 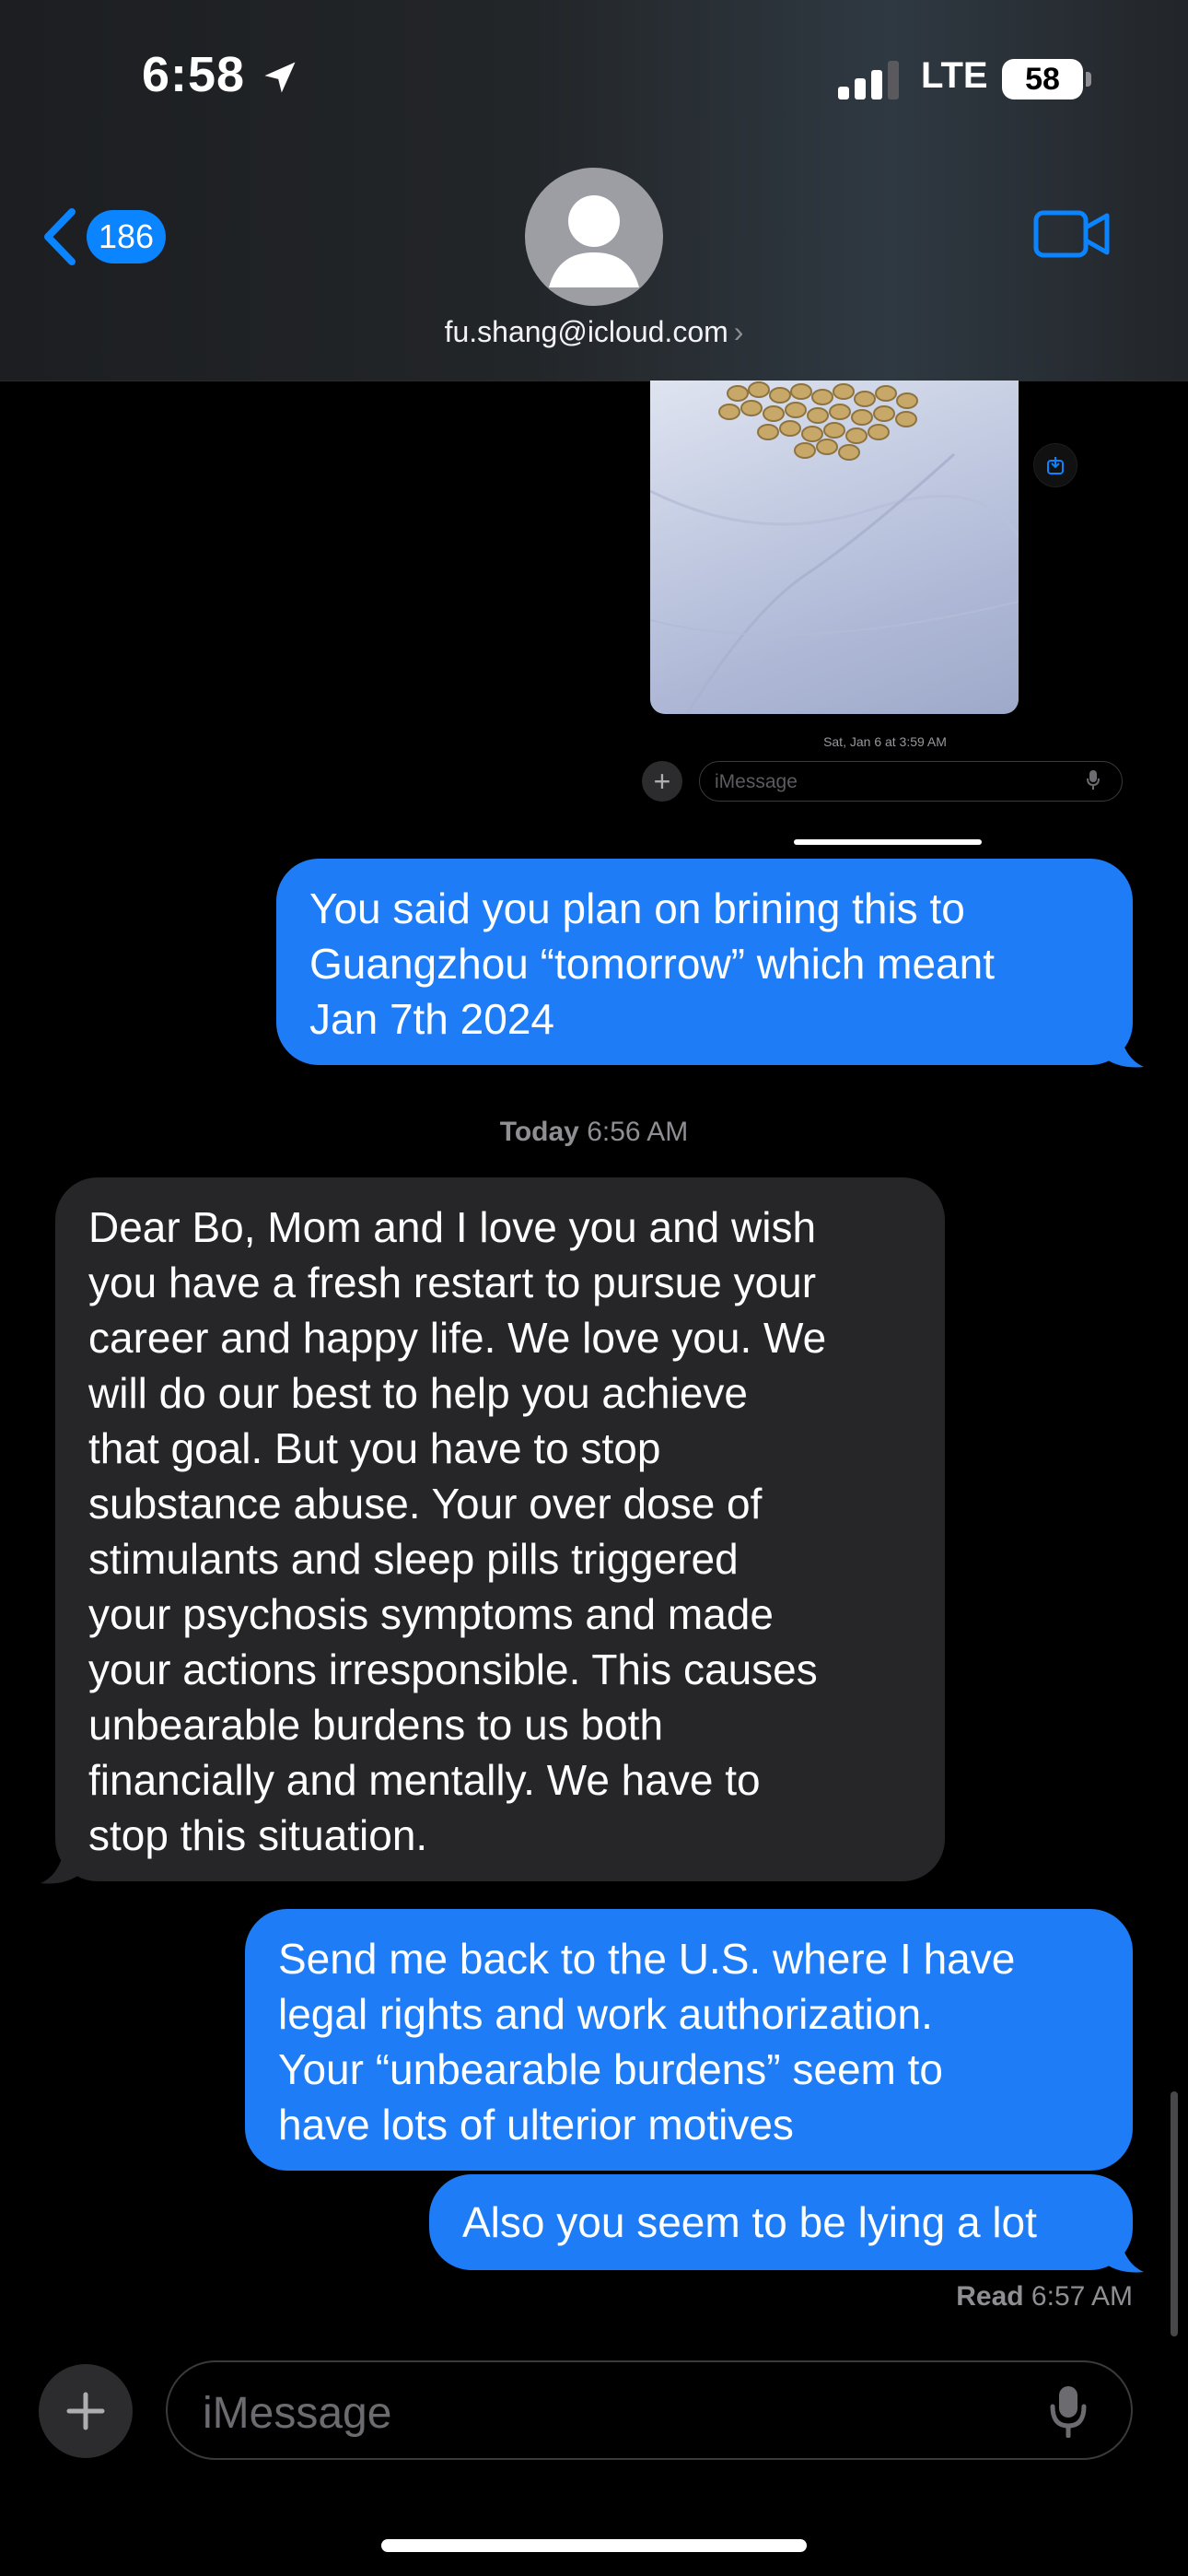 I want to click on read-receipt: Read 6:57 AM, so click(x=1044, y=2297).